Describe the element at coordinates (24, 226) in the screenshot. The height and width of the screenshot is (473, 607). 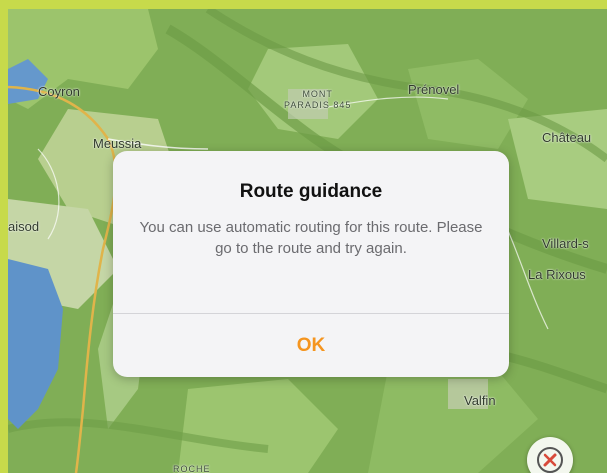
I see `map-label-aisod: aisod` at that location.